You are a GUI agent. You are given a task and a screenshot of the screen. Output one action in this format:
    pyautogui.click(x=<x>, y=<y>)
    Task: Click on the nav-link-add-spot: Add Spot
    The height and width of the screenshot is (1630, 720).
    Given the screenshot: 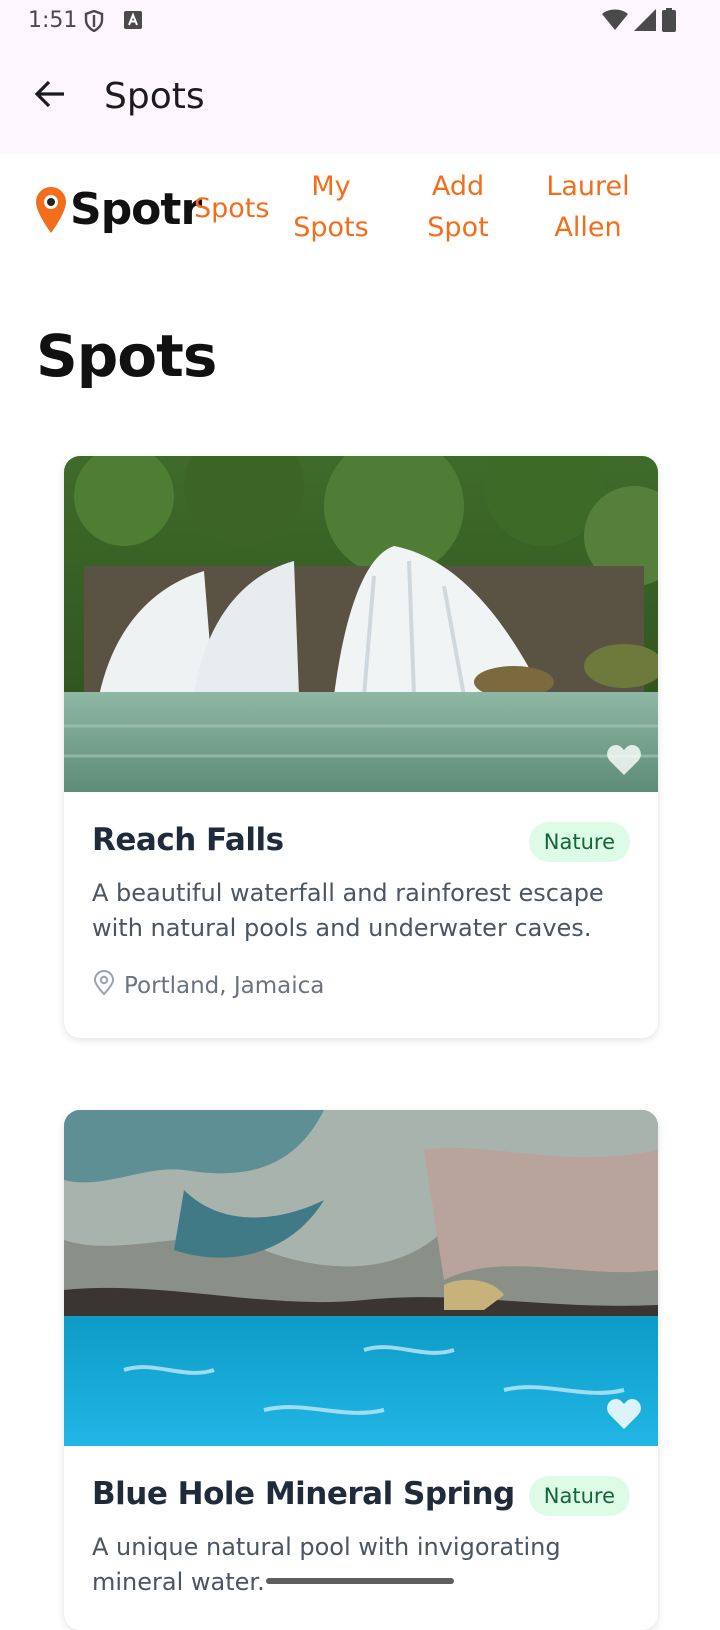 What is the action you would take?
    pyautogui.click(x=458, y=207)
    